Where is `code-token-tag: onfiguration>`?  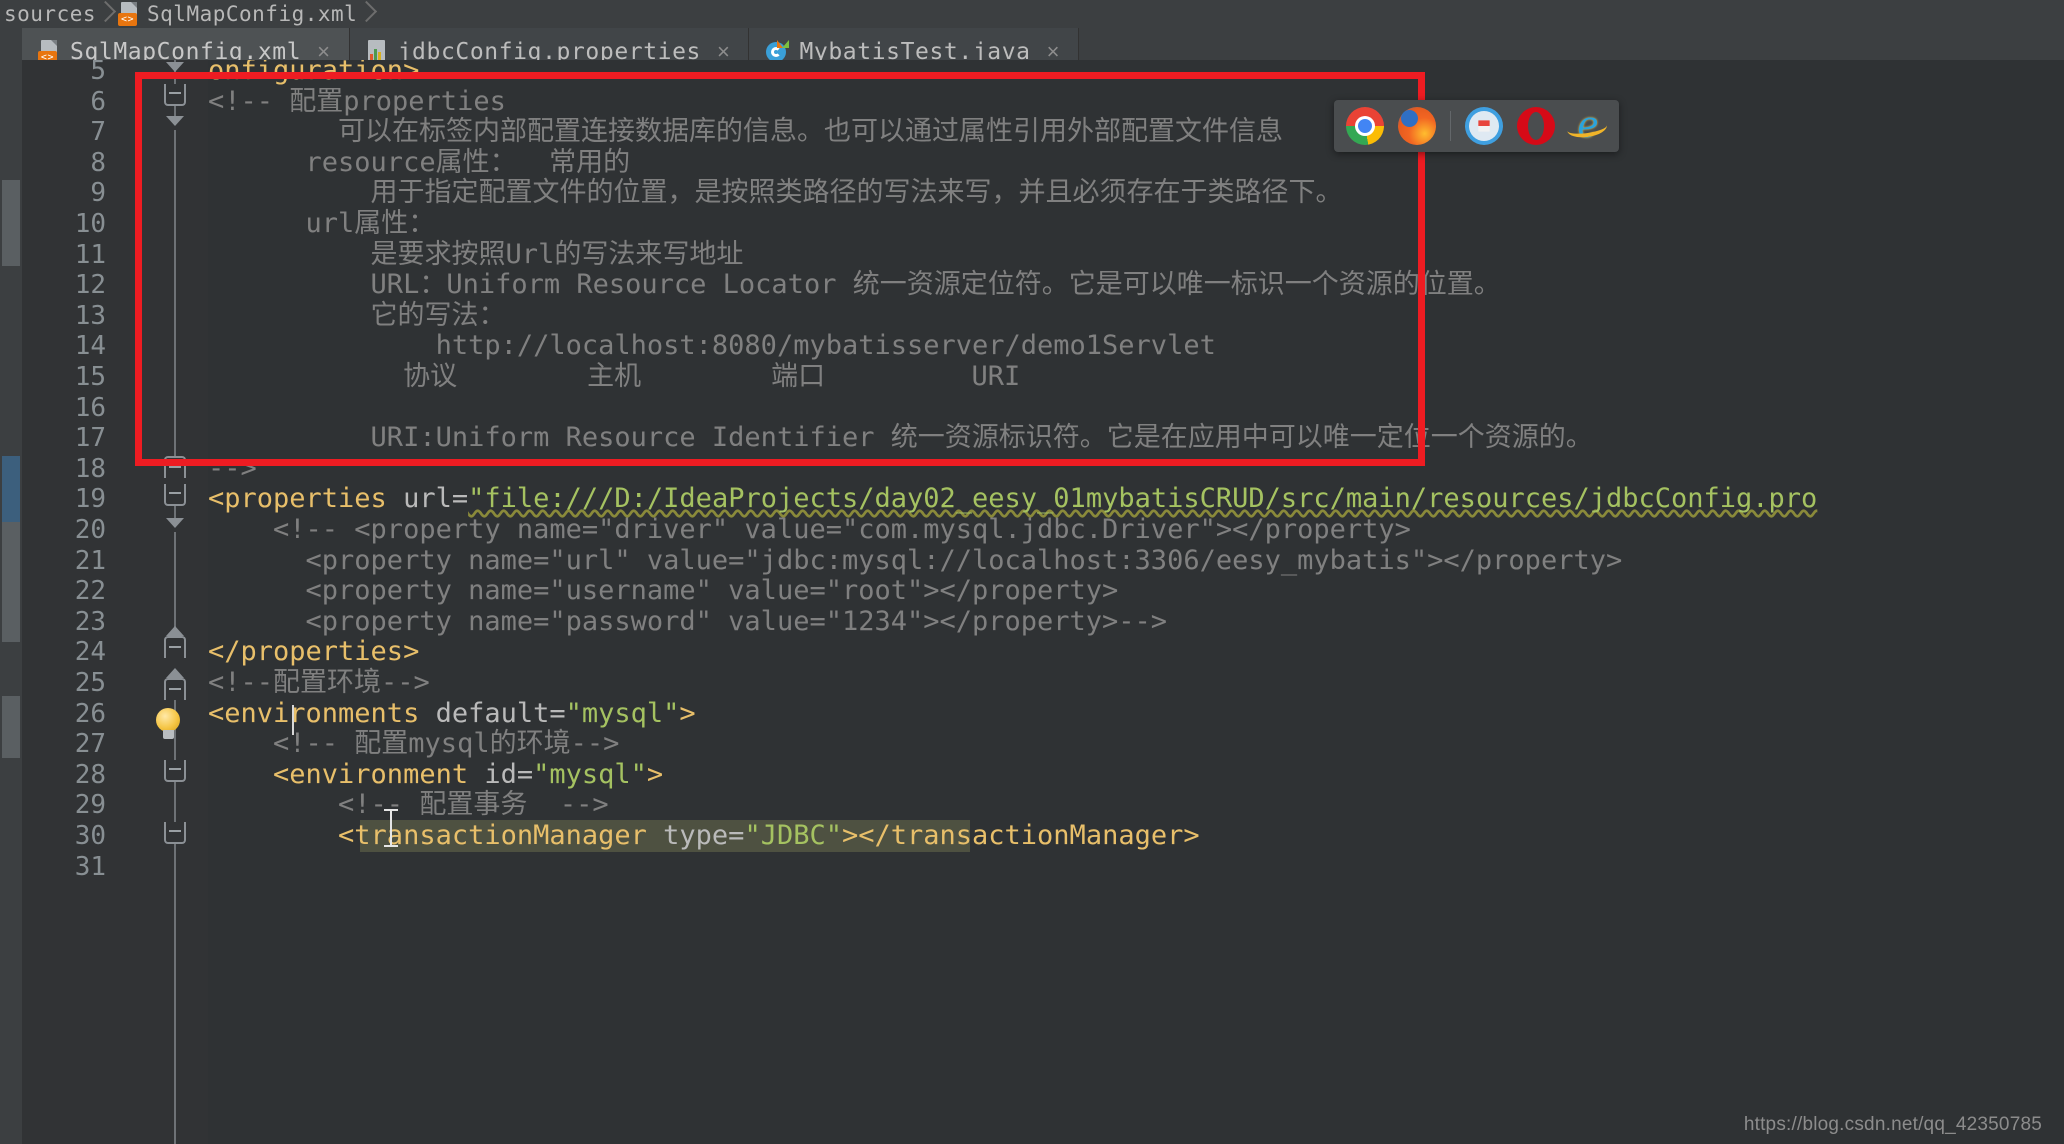 code-token-tag: onfiguration> is located at coordinates (314, 73).